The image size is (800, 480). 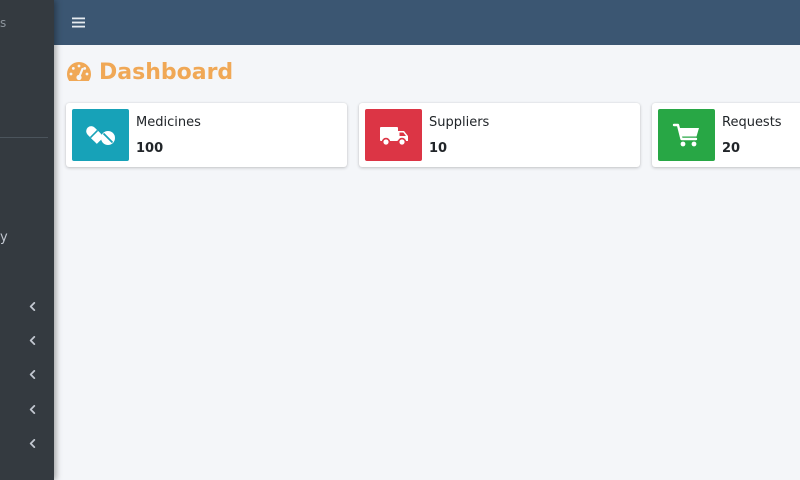 I want to click on info-box-suppliers: Suppliers 10, so click(x=499, y=135).